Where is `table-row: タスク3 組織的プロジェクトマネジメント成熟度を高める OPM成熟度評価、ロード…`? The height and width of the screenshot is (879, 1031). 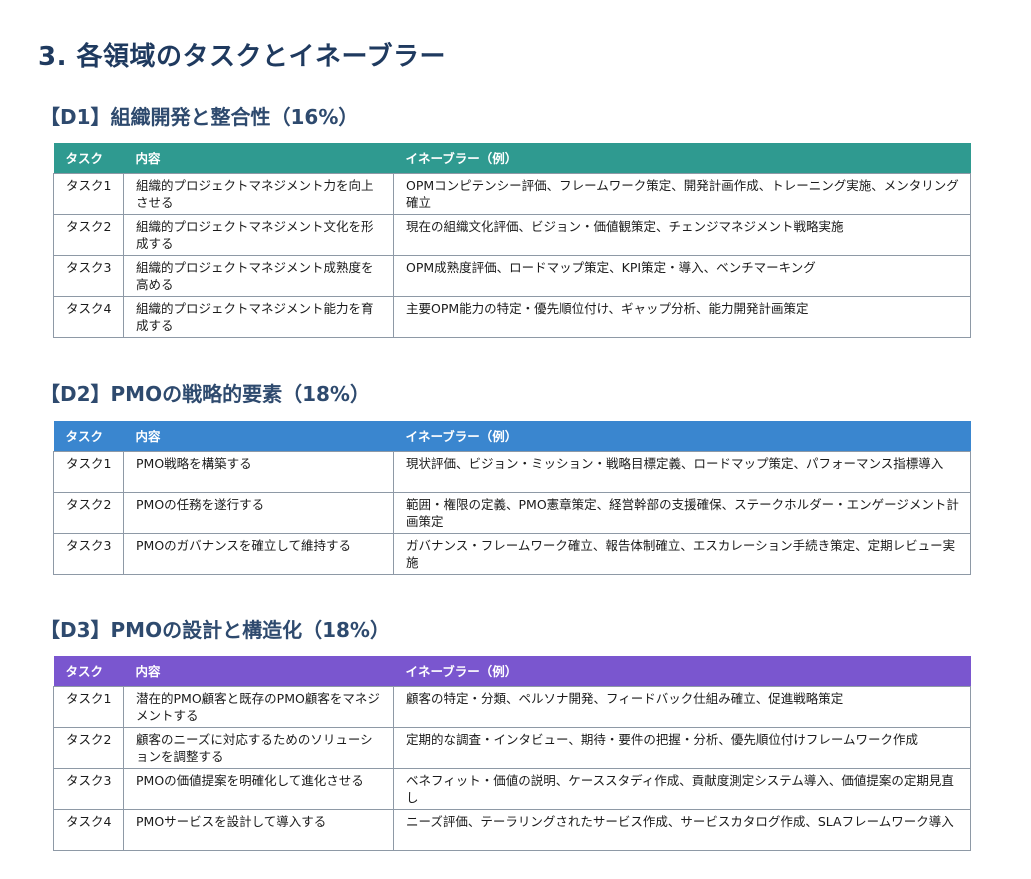
table-row: タスク3 組織的プロジェクトマネジメント成熟度を高める OPM成熟度評価、ロード… is located at coordinates (512, 275).